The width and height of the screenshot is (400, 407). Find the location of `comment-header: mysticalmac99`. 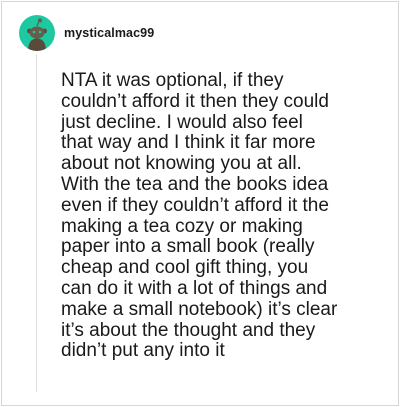

comment-header: mysticalmac99 is located at coordinates (86, 33).